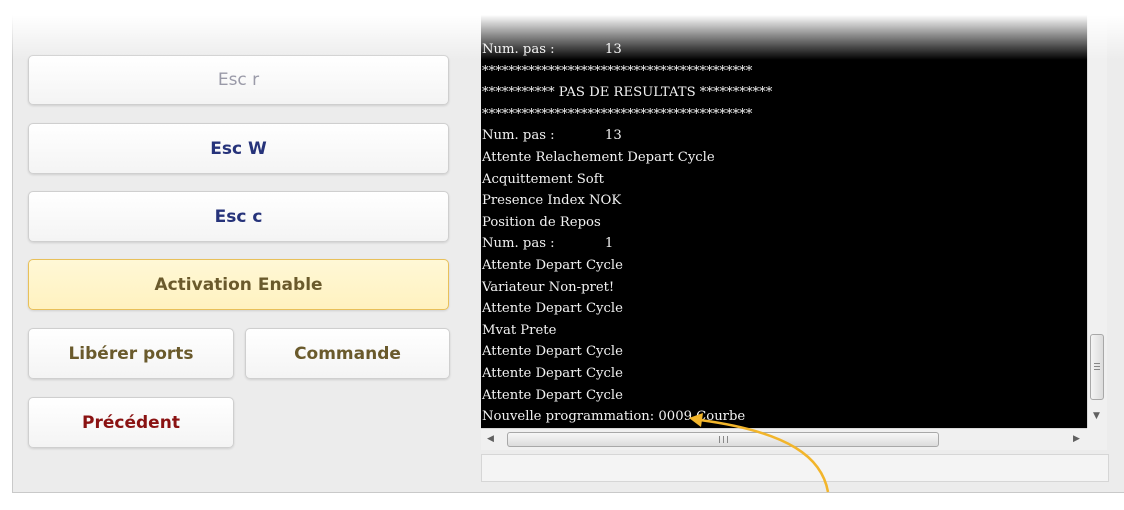 Image resolution: width=1124 pixels, height=510 pixels. Describe the element at coordinates (598, 157) in the screenshot. I see `console-line: Attente Relachement Depart Cycle` at that location.